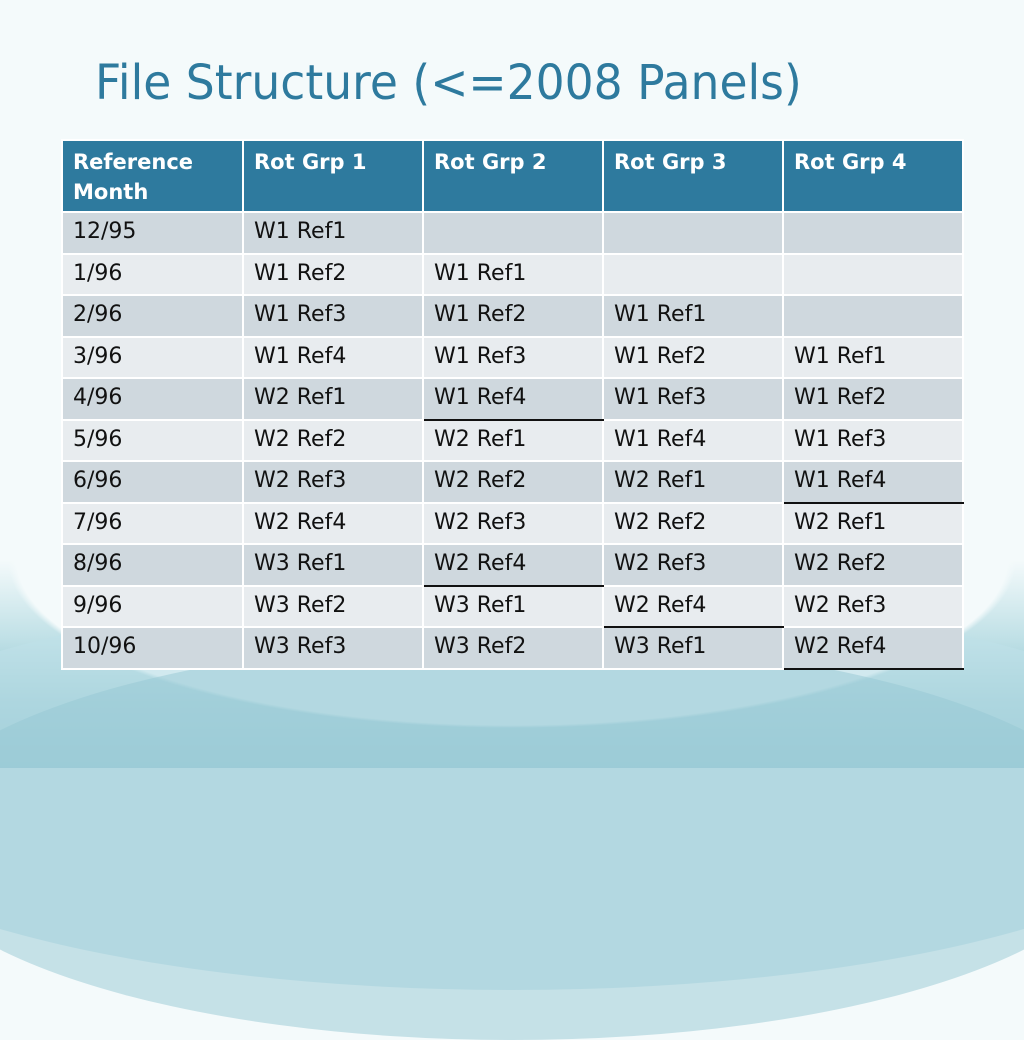 The image size is (1024, 1040). Describe the element at coordinates (152, 176) in the screenshot. I see `column-header-reference-month: Reference Month` at that location.